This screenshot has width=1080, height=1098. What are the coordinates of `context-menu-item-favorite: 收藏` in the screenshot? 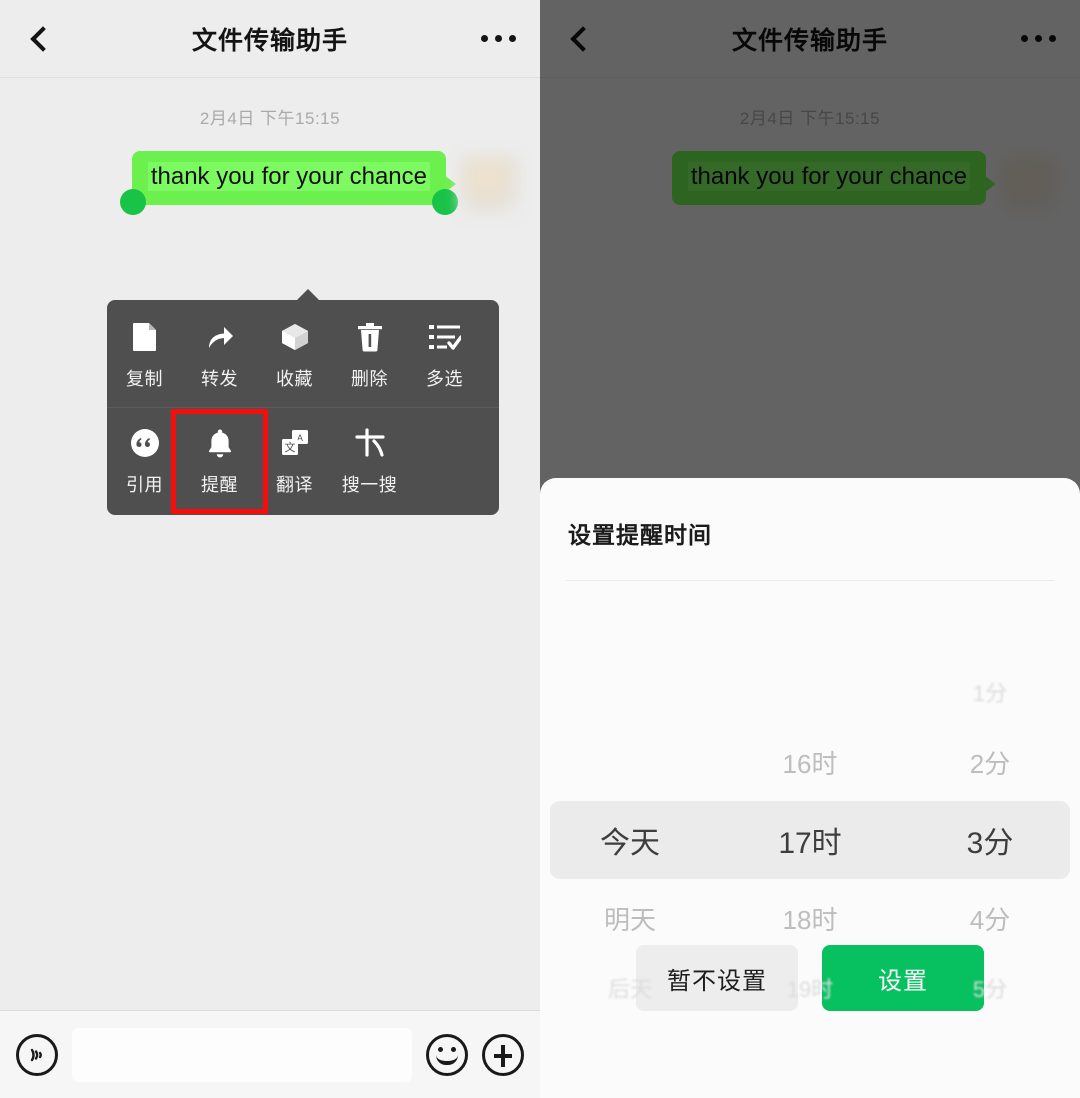 It's located at (294, 355).